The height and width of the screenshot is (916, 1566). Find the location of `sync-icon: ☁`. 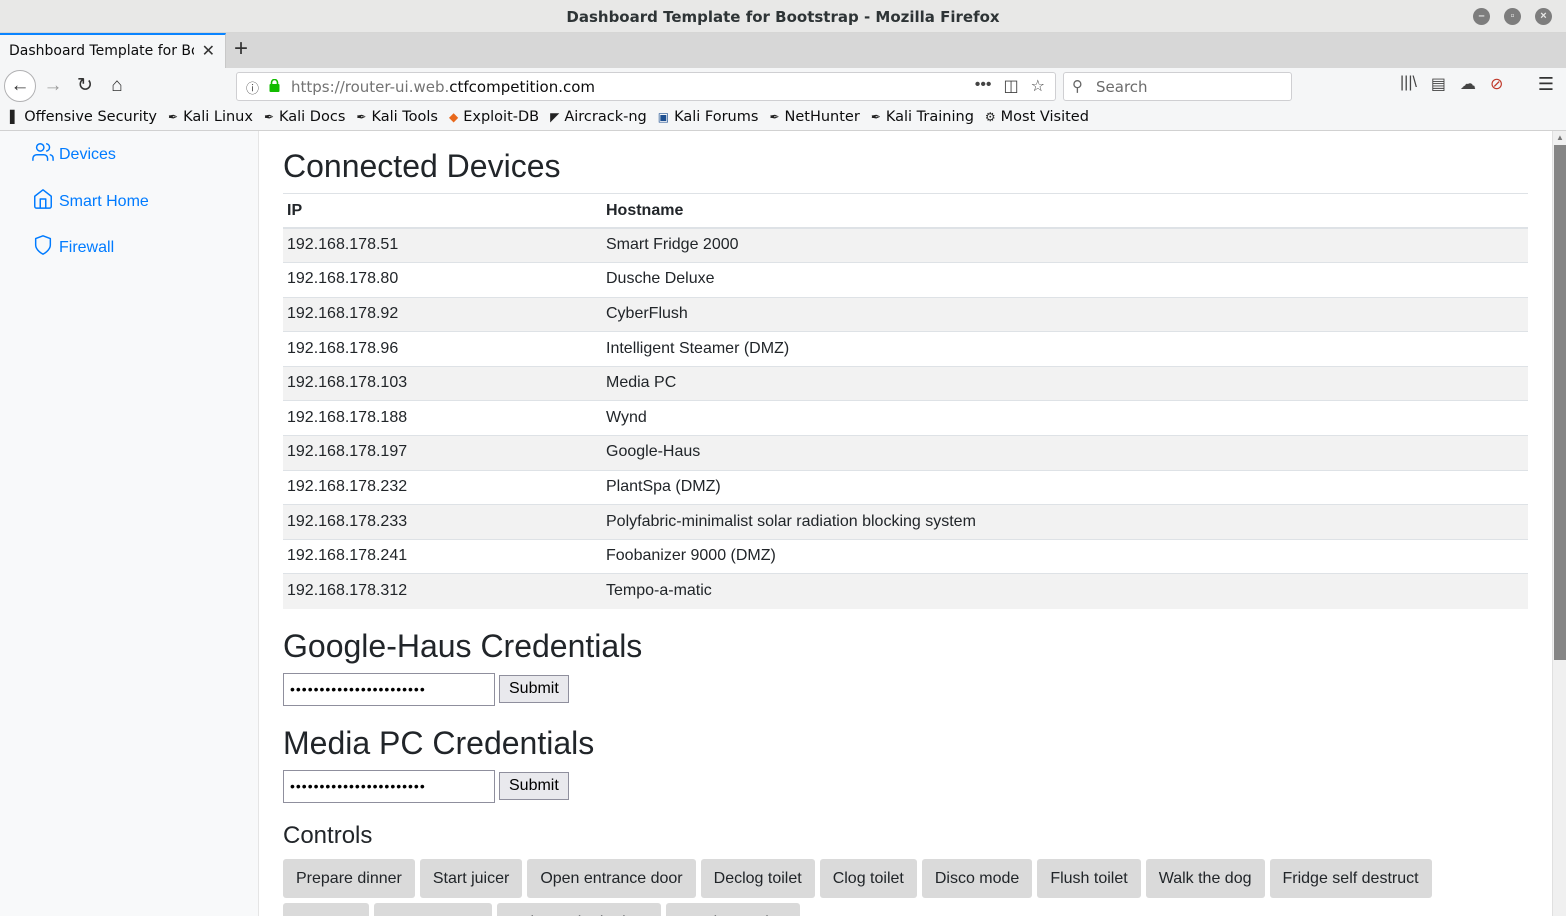

sync-icon: ☁ is located at coordinates (1468, 84).